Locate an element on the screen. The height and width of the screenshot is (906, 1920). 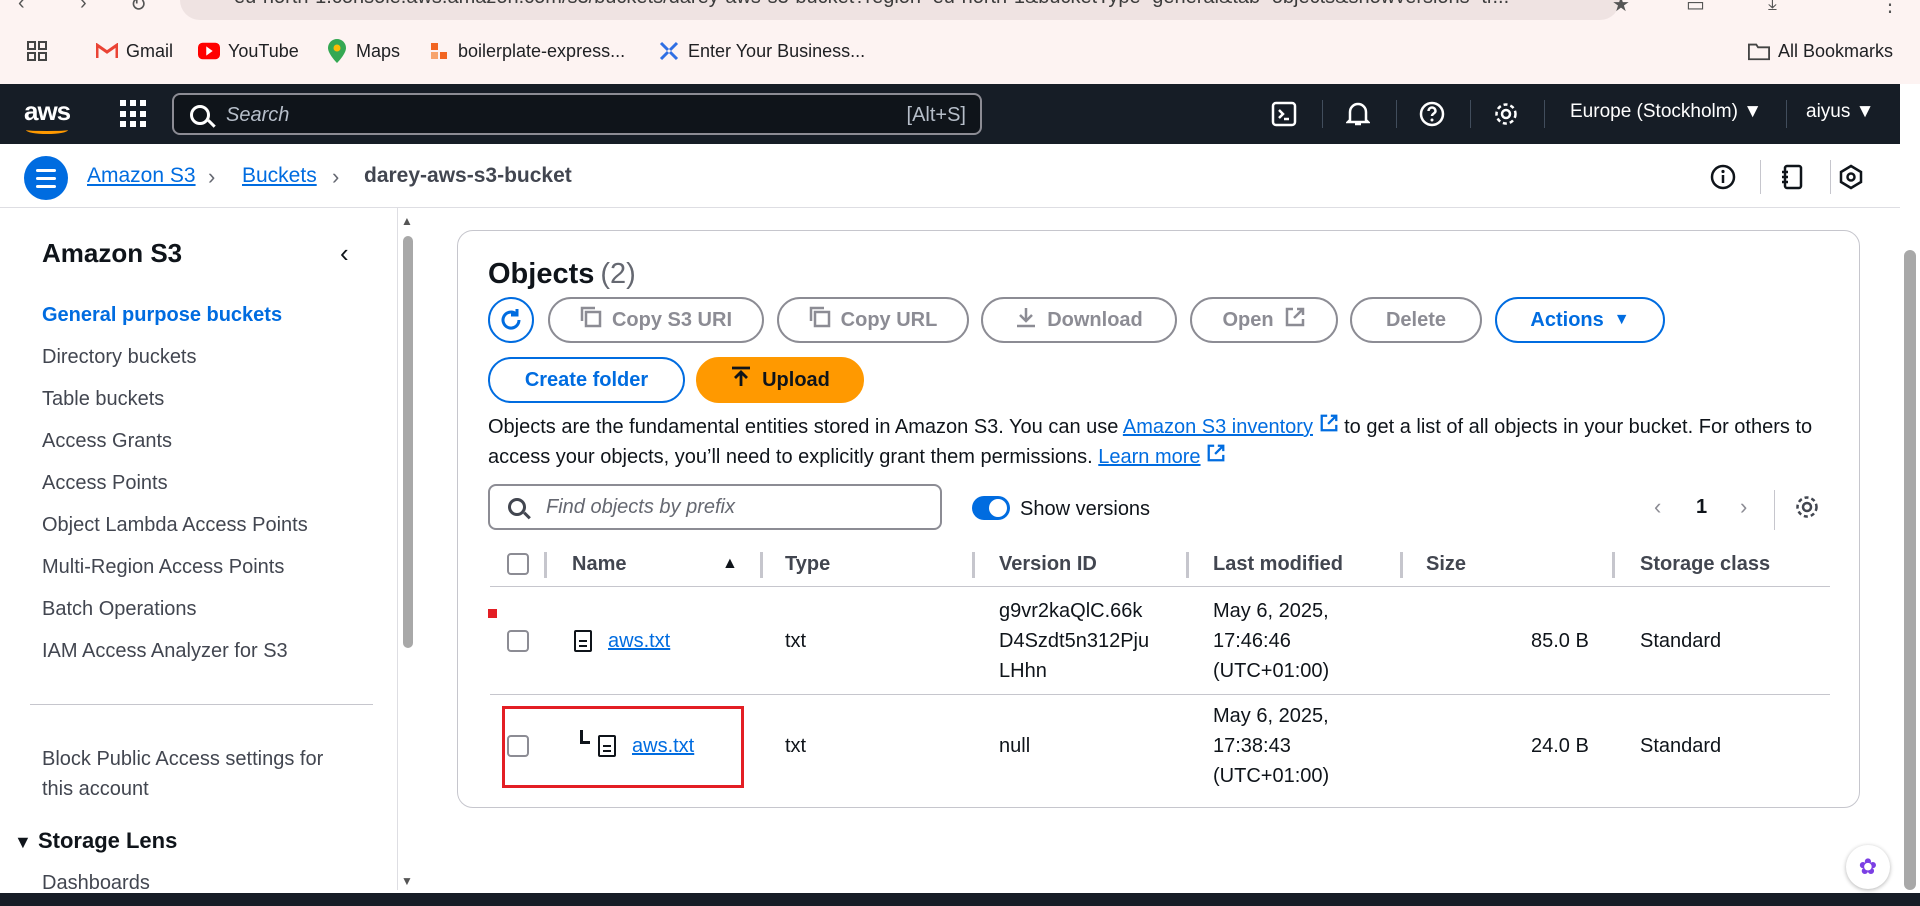
sidebar-divider is located at coordinates (201, 704).